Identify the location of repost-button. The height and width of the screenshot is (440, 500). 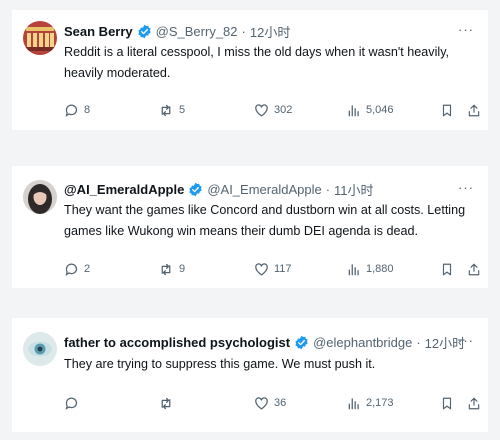
(168, 403).